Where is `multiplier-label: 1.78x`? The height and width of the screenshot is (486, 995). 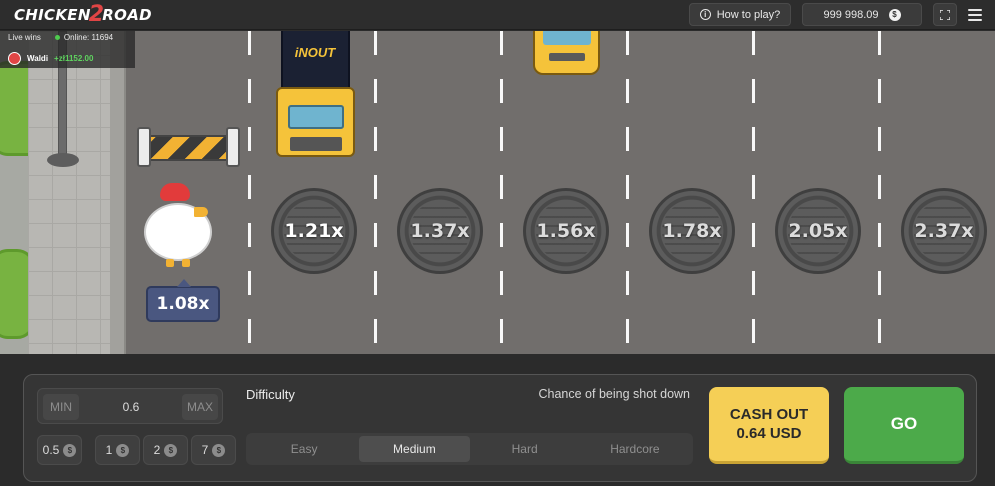 multiplier-label: 1.78x is located at coordinates (692, 231).